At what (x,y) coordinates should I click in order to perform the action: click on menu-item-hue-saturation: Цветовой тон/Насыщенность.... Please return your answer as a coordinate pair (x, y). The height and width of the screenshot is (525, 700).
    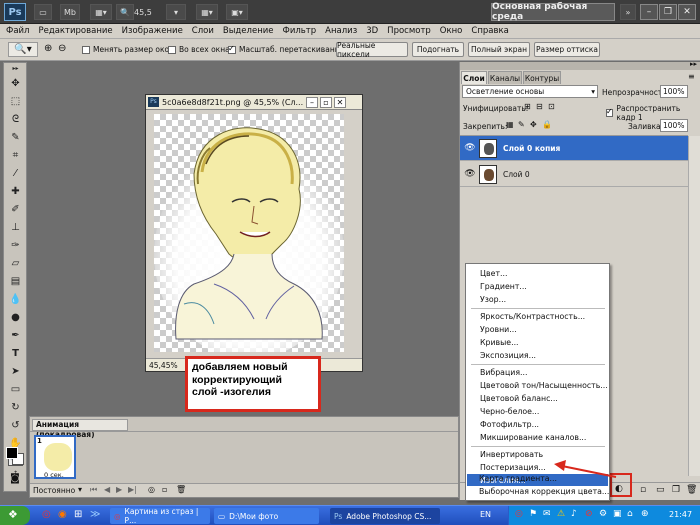
    Looking at the image, I should click on (544, 385).